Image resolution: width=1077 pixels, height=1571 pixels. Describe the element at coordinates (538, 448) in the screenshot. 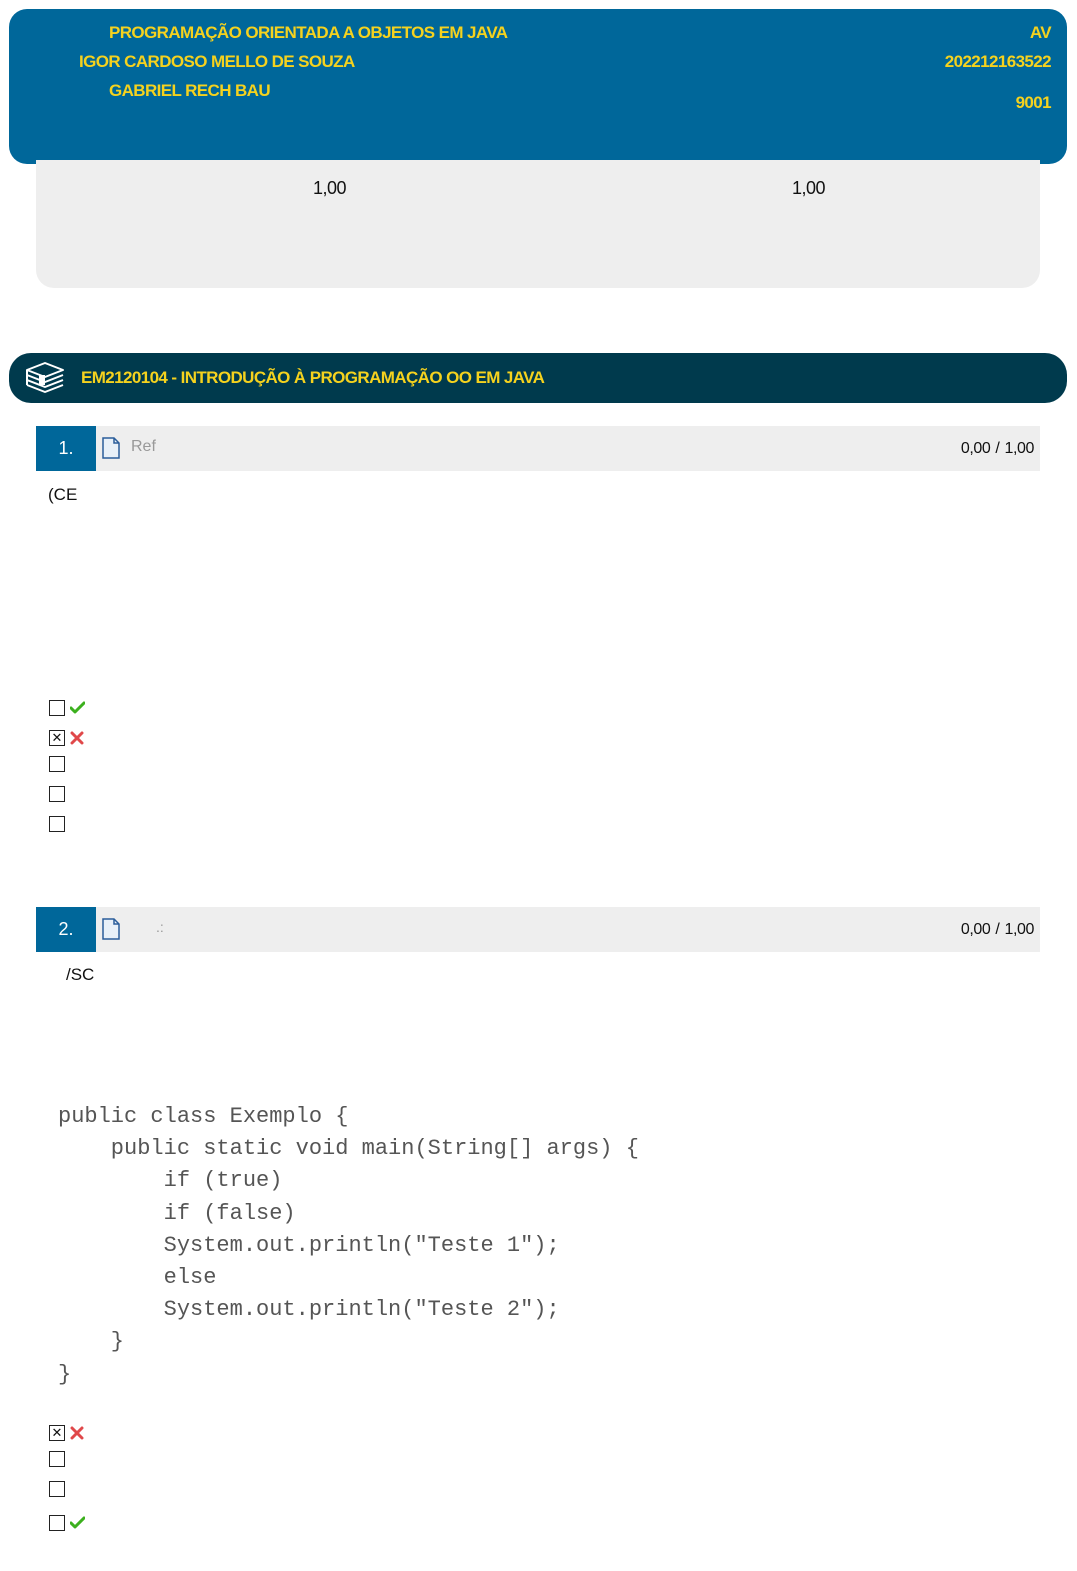

I see `question-1-header: 1. Ref 0,00/1,00` at that location.